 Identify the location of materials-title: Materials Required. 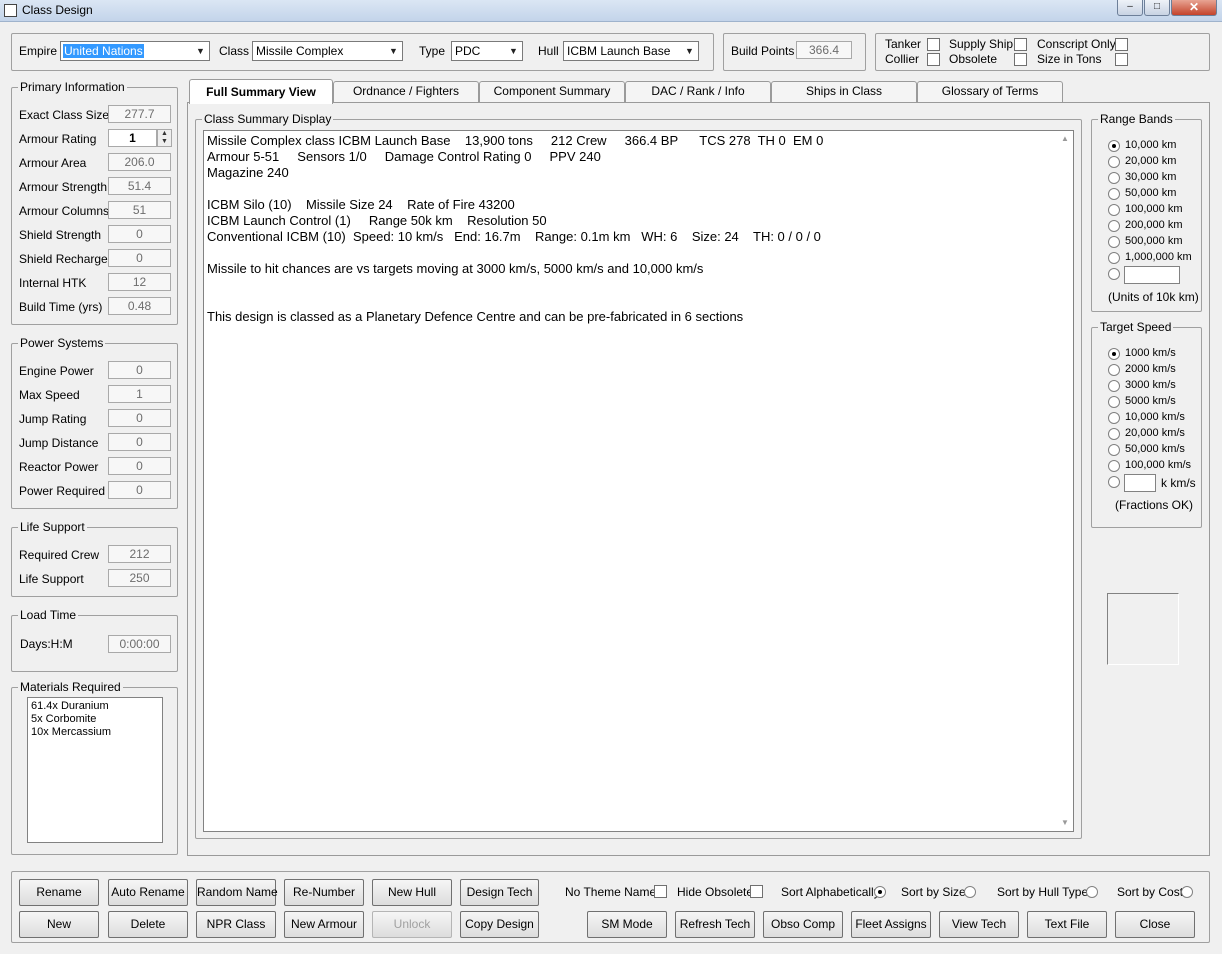
(70, 687).